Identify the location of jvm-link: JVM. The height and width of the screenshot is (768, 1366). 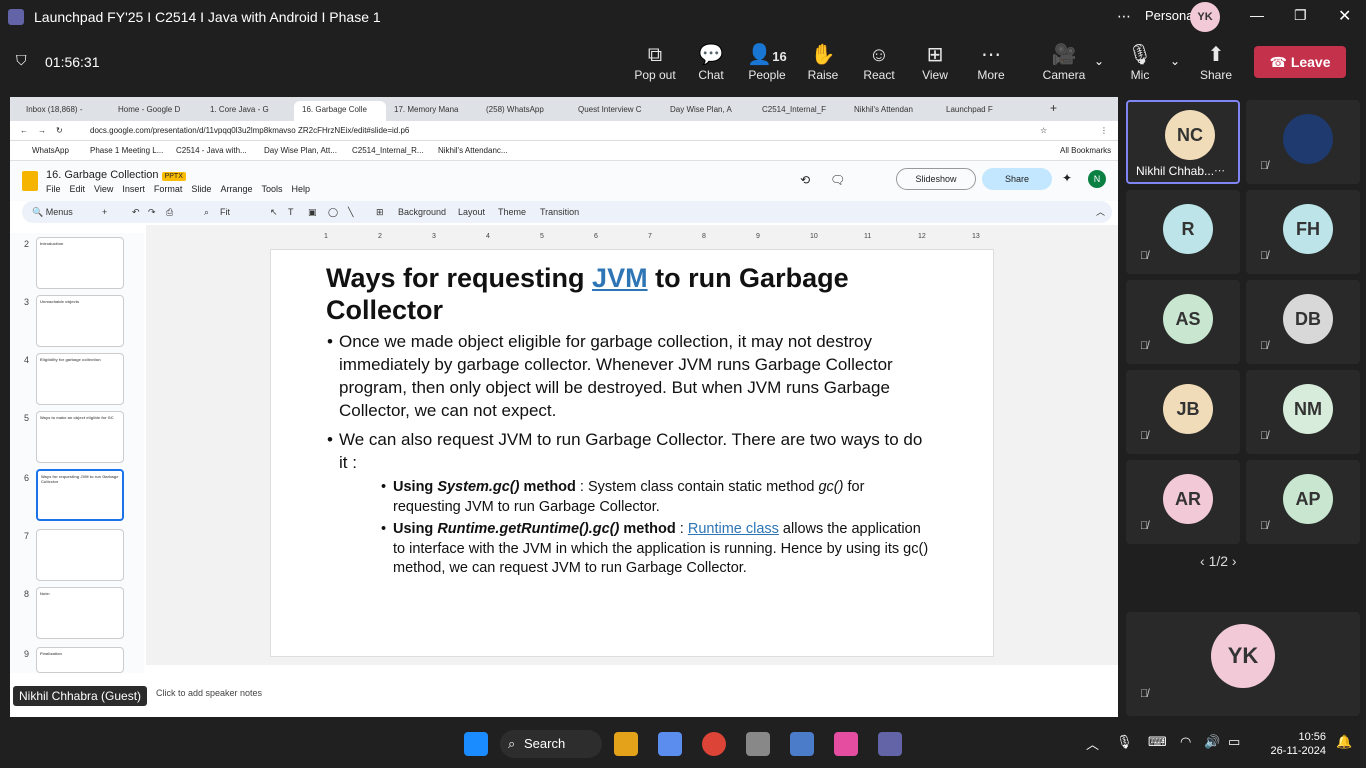
(620, 278).